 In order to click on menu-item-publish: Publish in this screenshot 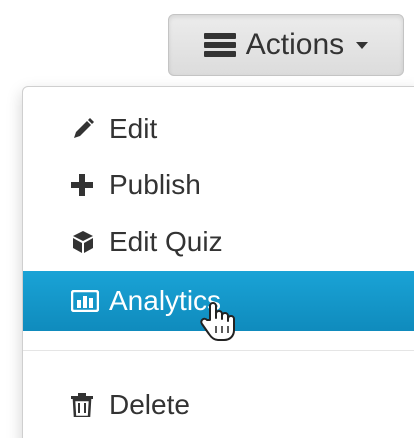, I will do `click(218, 185)`.